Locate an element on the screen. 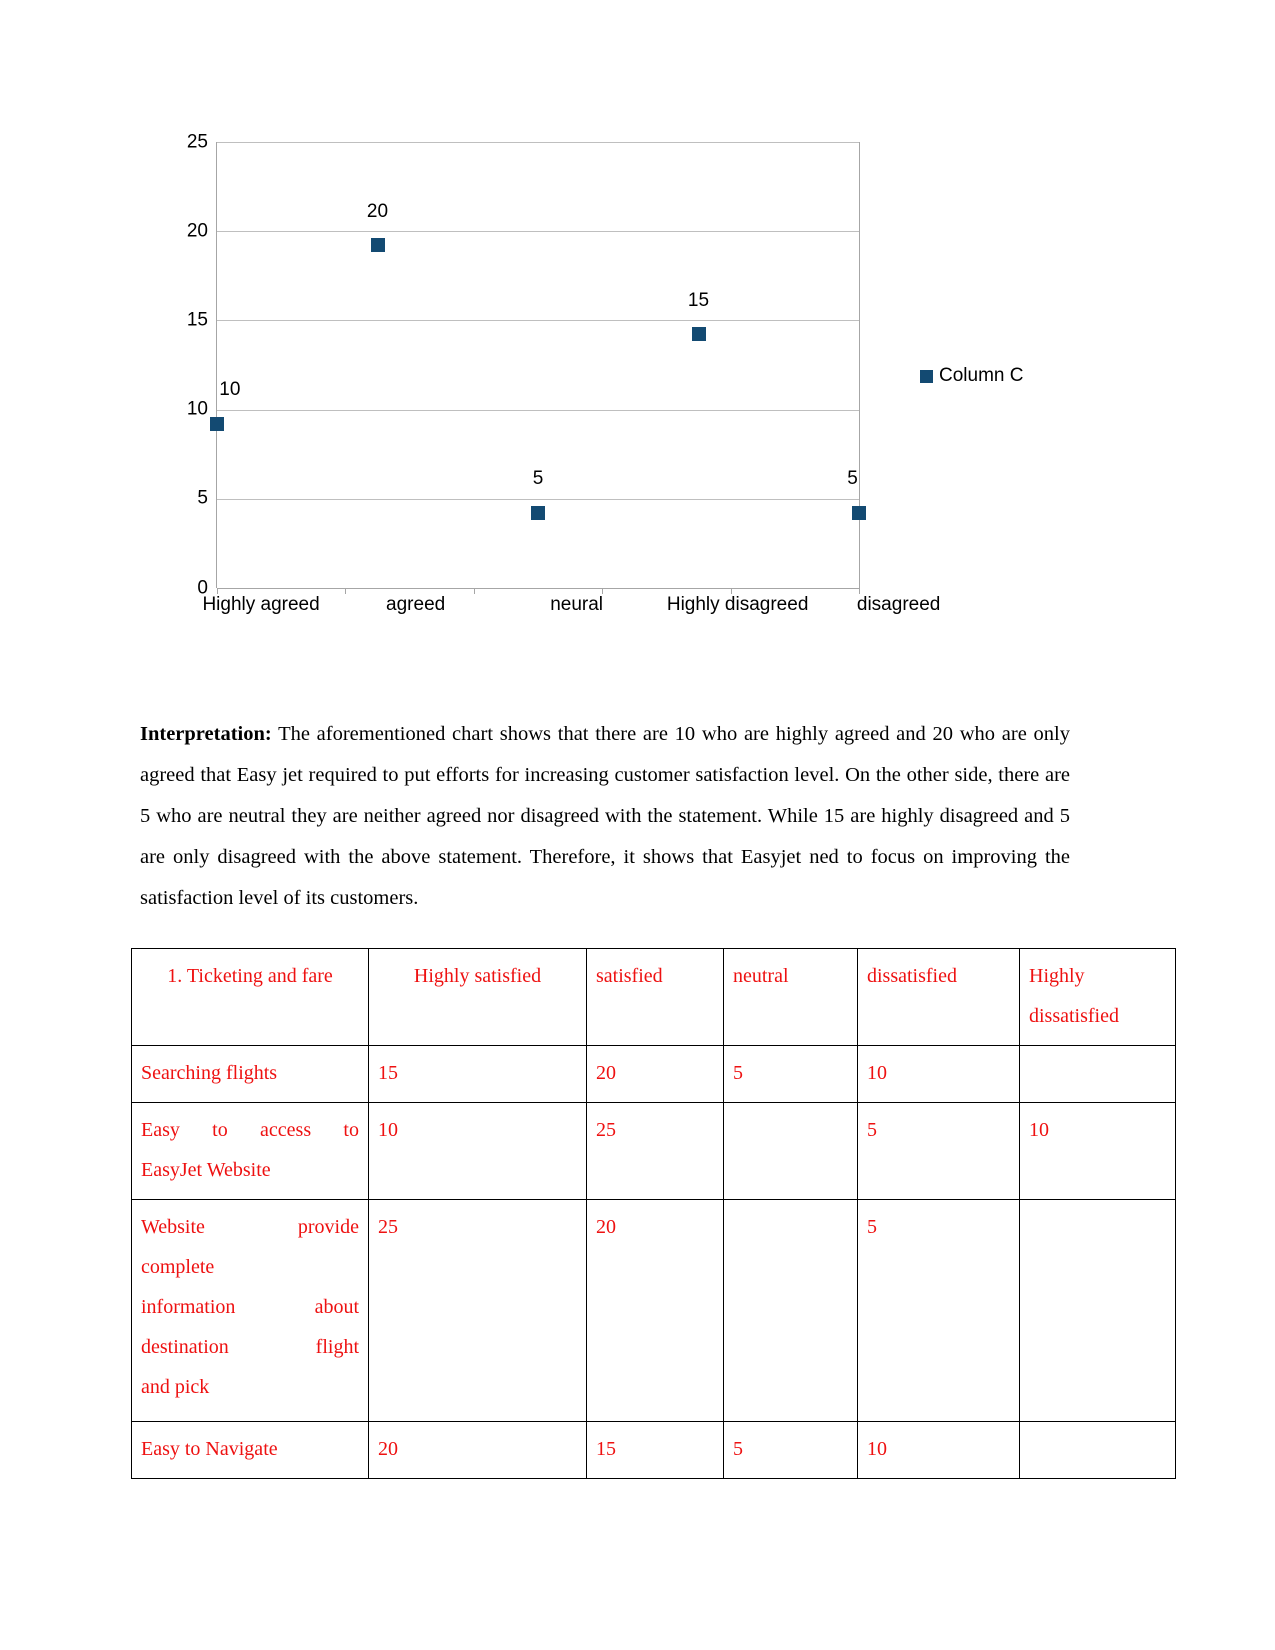  data-point-highly-agreed is located at coordinates (217, 423).